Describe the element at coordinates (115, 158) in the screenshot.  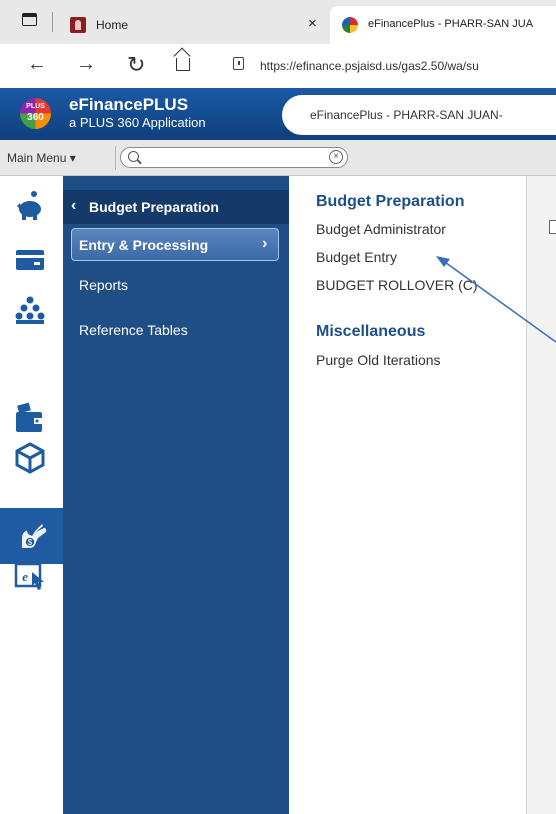
I see `toolbar-separator` at that location.